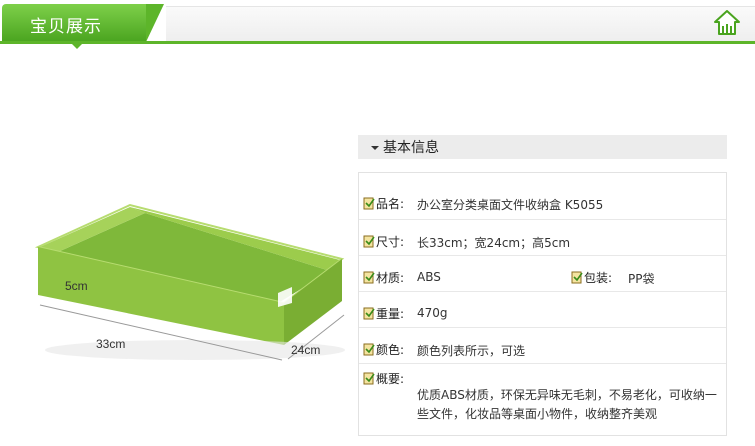 The image size is (755, 446). What do you see at coordinates (641, 279) in the screenshot?
I see `row-value-packaging: PP袋` at bounding box center [641, 279].